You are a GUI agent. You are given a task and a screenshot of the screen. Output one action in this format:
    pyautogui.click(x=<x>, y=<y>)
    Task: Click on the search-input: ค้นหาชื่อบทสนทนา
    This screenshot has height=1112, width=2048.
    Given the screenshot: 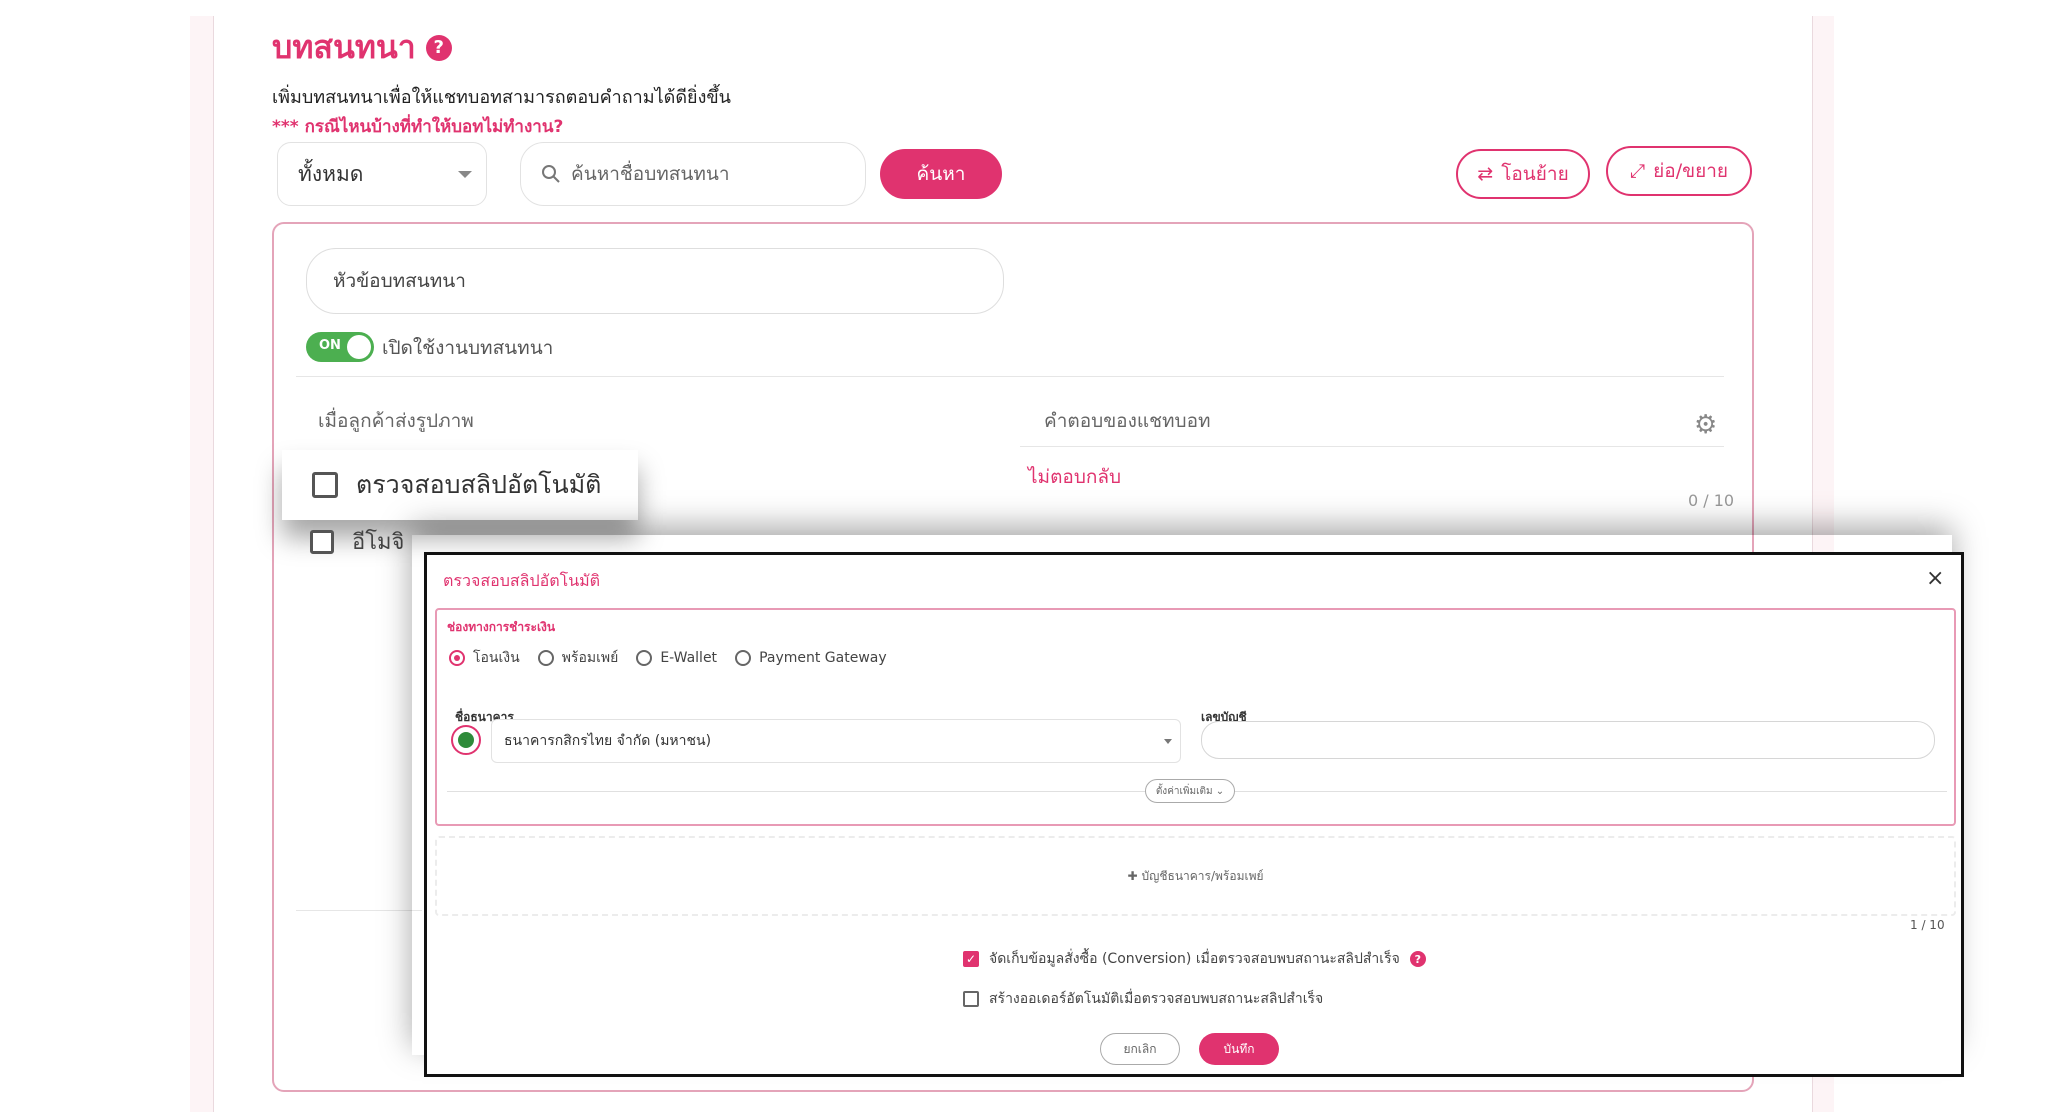 What is the action you would take?
    pyautogui.click(x=693, y=174)
    